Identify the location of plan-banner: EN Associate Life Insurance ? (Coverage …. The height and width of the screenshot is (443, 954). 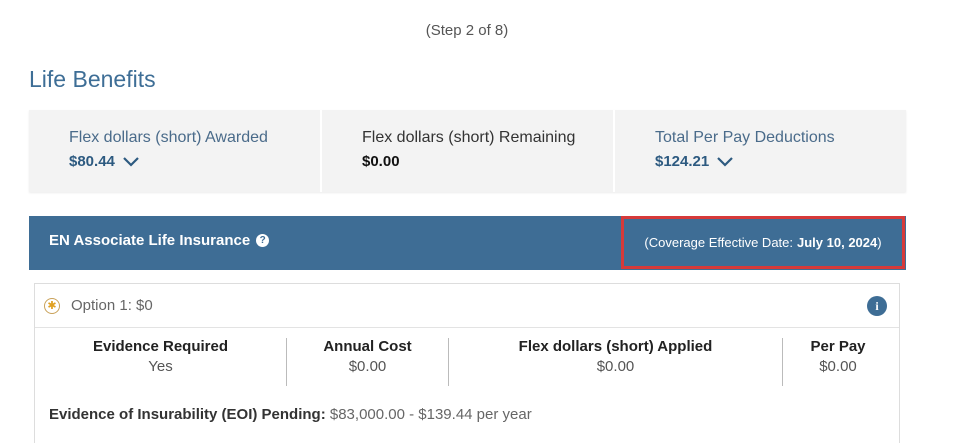
(467, 243).